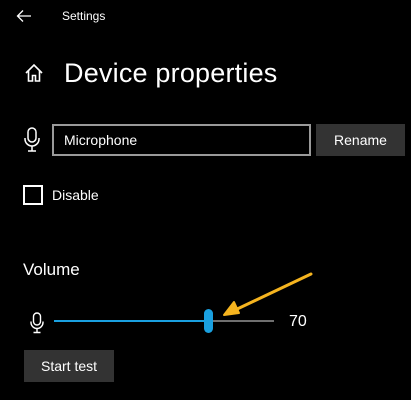  What do you see at coordinates (171, 73) in the screenshot?
I see `page-title: Device properties` at bounding box center [171, 73].